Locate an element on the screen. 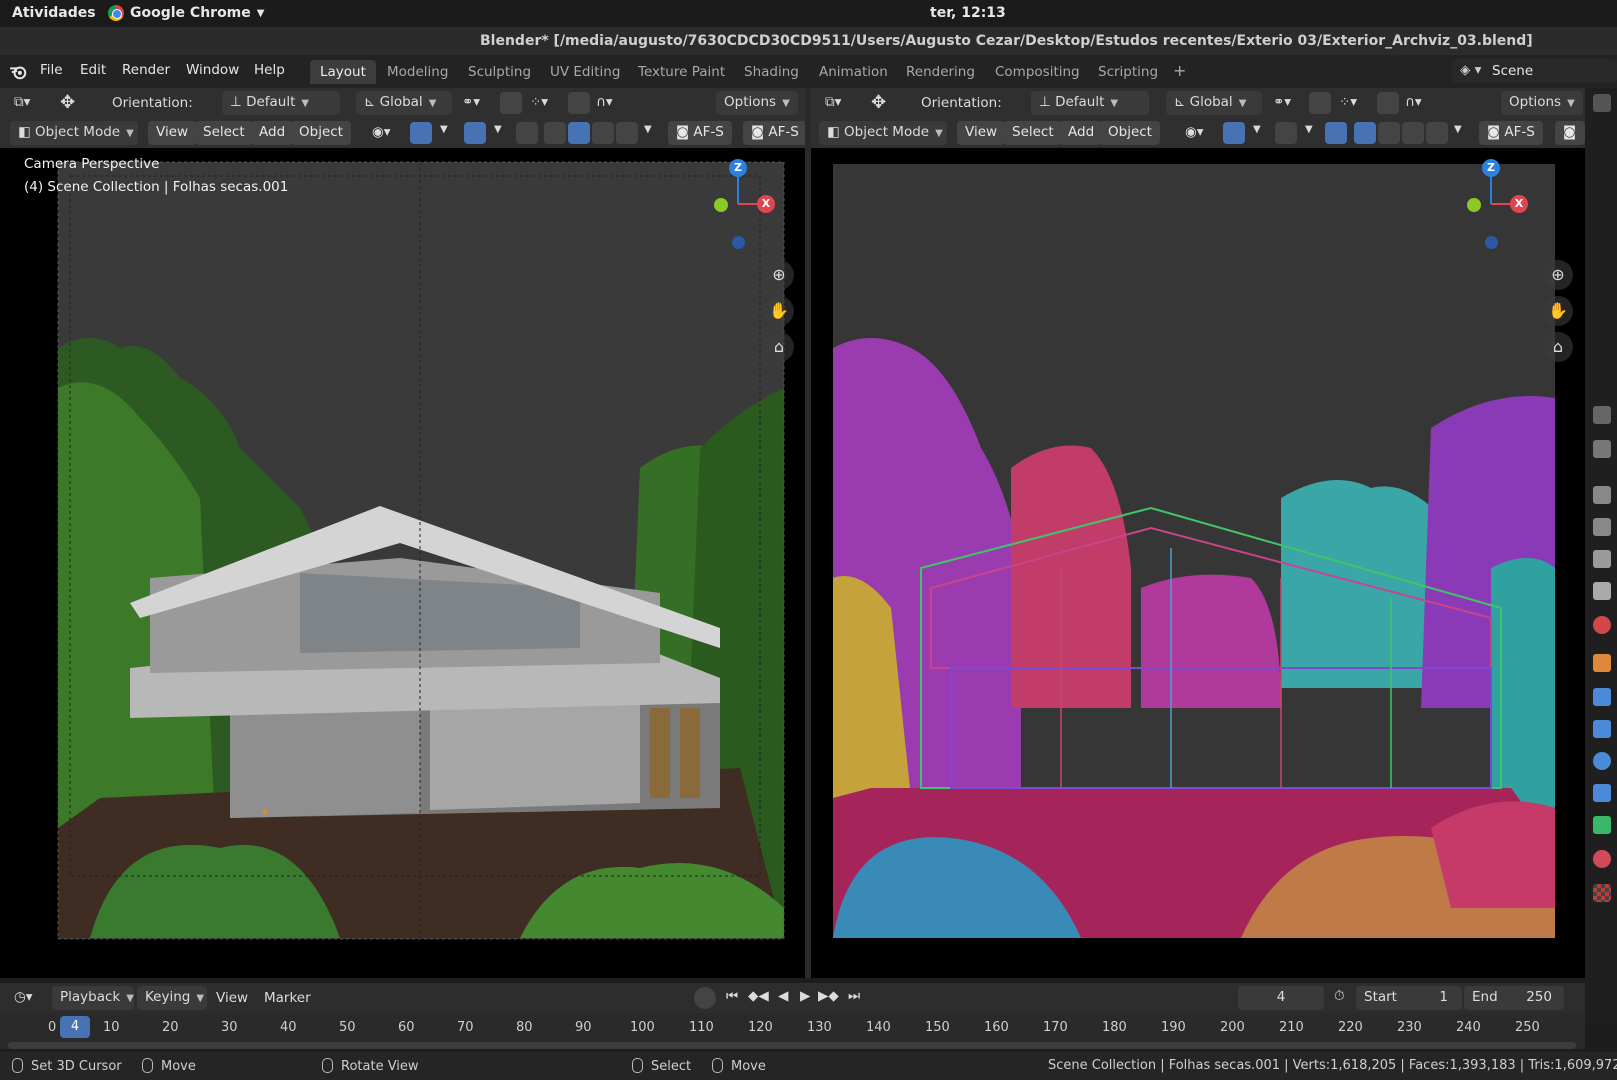 The image size is (1617, 1080). camera-view-icon: ⌂ is located at coordinates (779, 347).